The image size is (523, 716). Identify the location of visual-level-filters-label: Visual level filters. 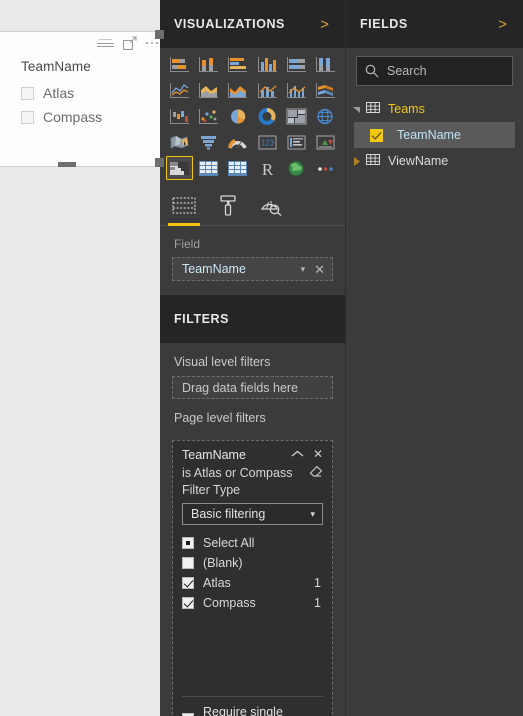
(222, 362).